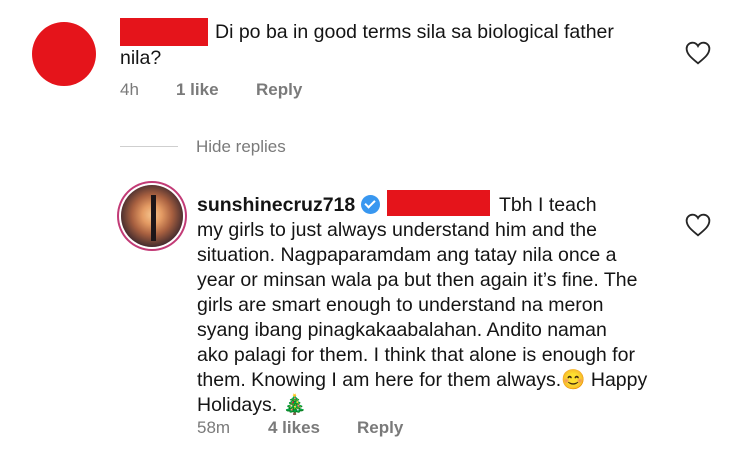 The width and height of the screenshot is (750, 463). What do you see at coordinates (214, 427) in the screenshot?
I see `reply-time: 58m` at bounding box center [214, 427].